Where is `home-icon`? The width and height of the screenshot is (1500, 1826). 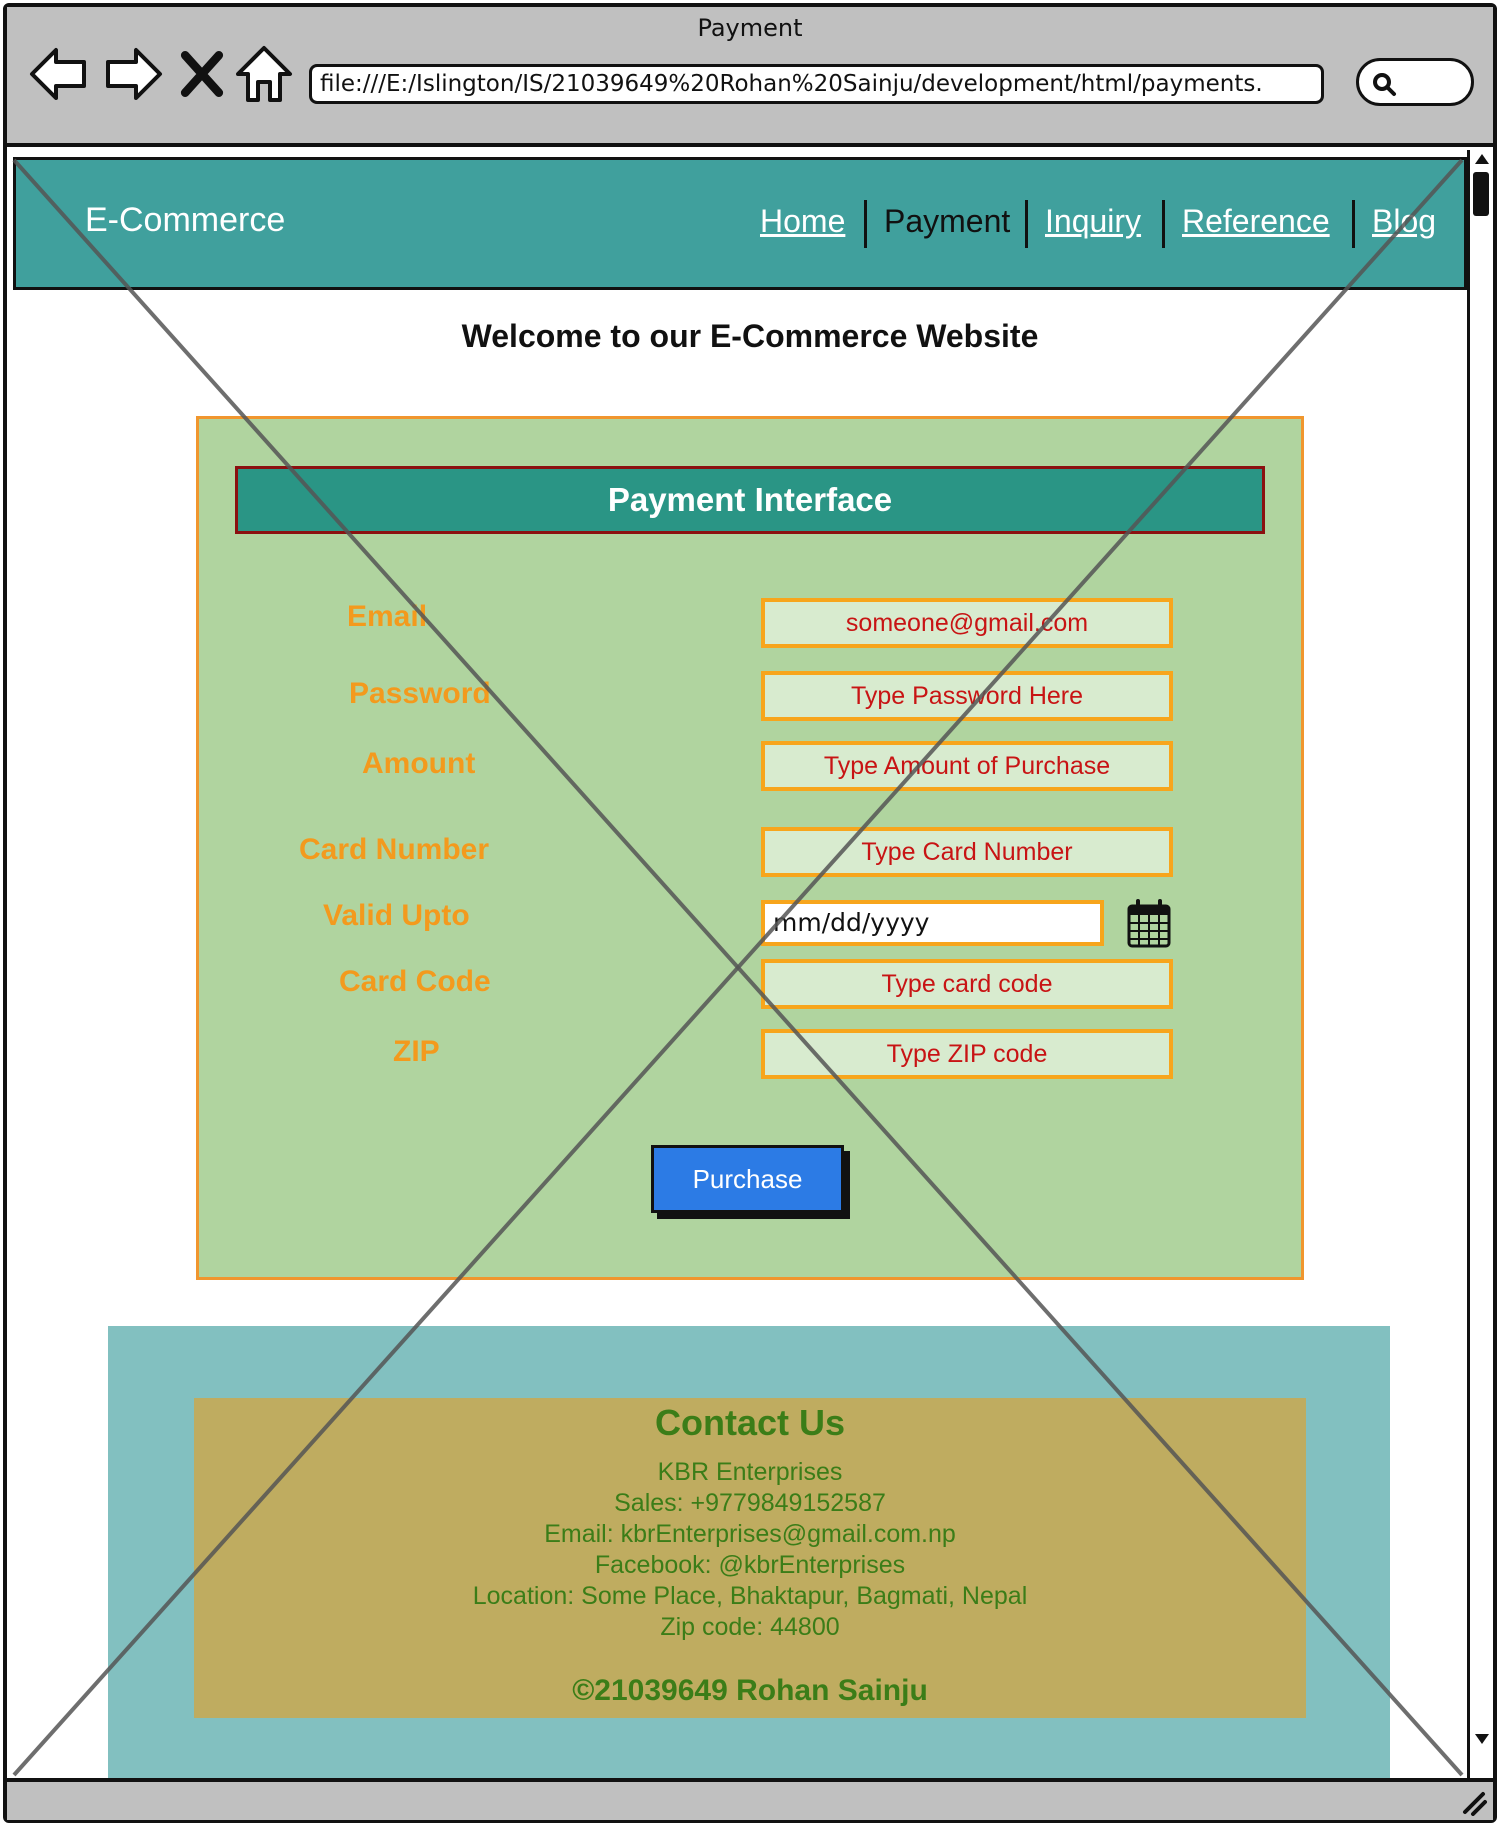 home-icon is located at coordinates (264, 74).